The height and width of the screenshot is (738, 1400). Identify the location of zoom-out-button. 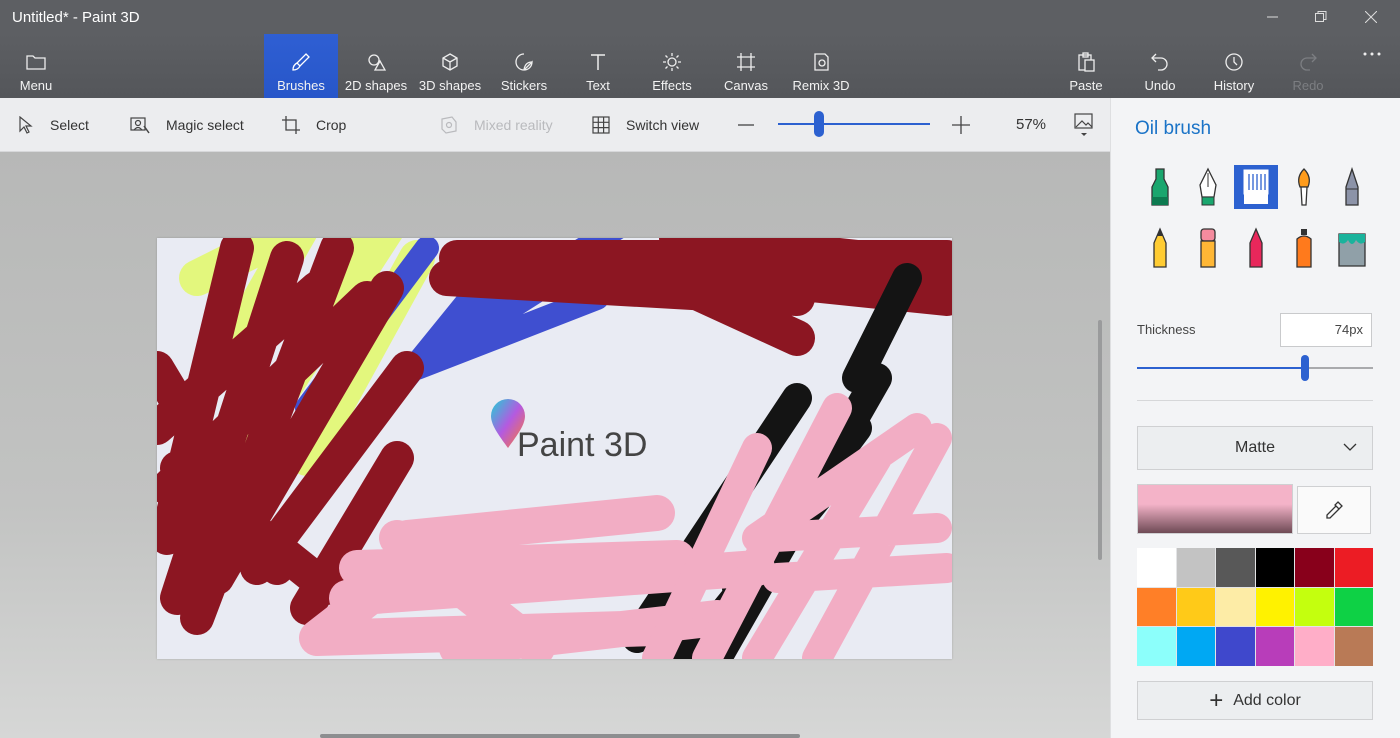
(746, 124).